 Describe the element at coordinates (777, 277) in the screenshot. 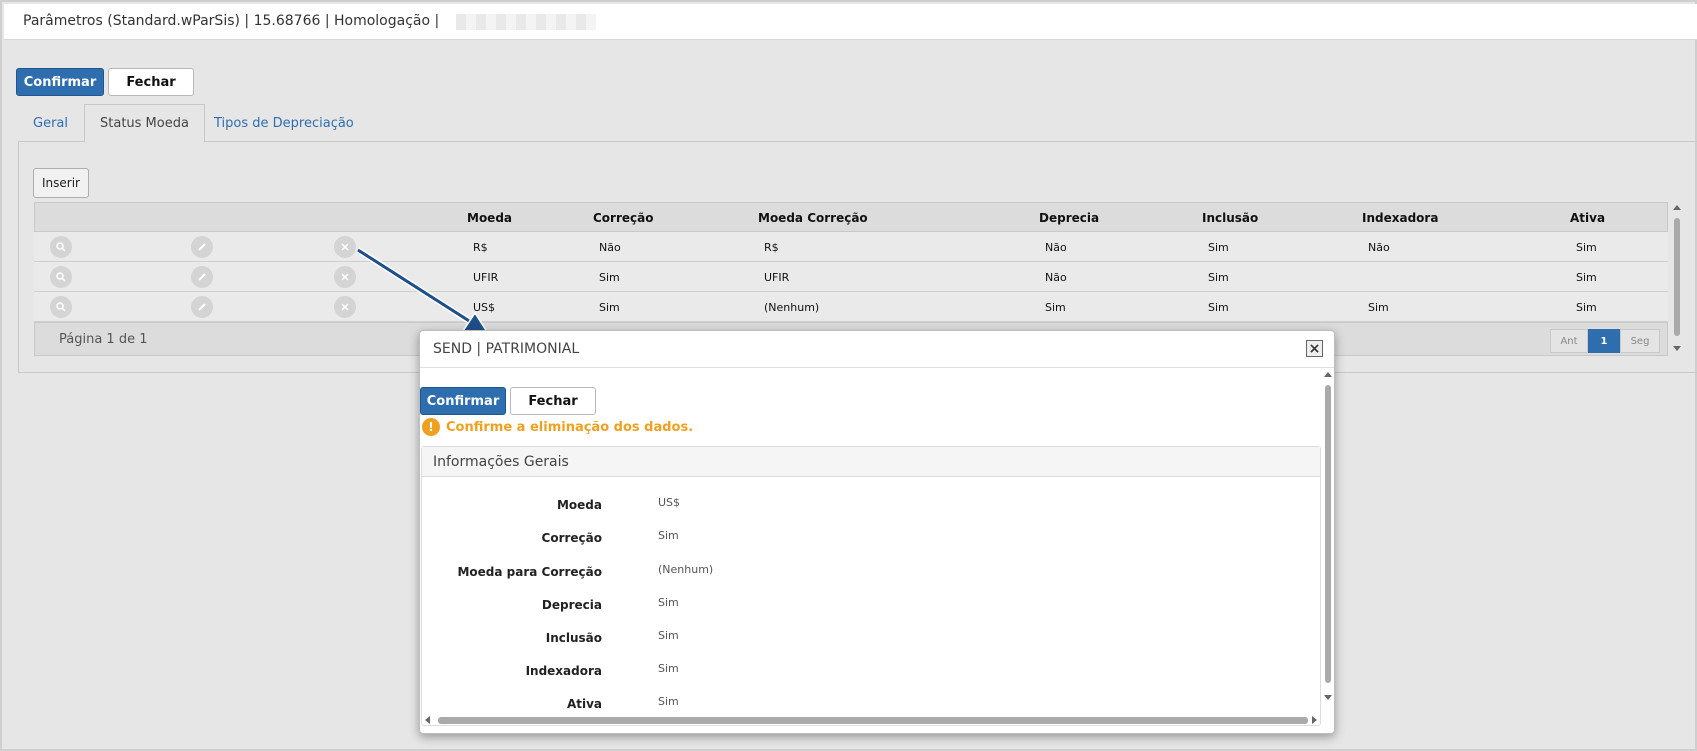

I see `cell-moeda-correcao: UFIR` at that location.